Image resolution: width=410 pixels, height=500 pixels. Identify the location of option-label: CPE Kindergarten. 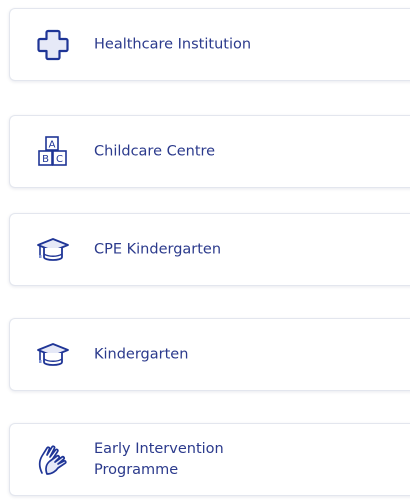
(158, 249).